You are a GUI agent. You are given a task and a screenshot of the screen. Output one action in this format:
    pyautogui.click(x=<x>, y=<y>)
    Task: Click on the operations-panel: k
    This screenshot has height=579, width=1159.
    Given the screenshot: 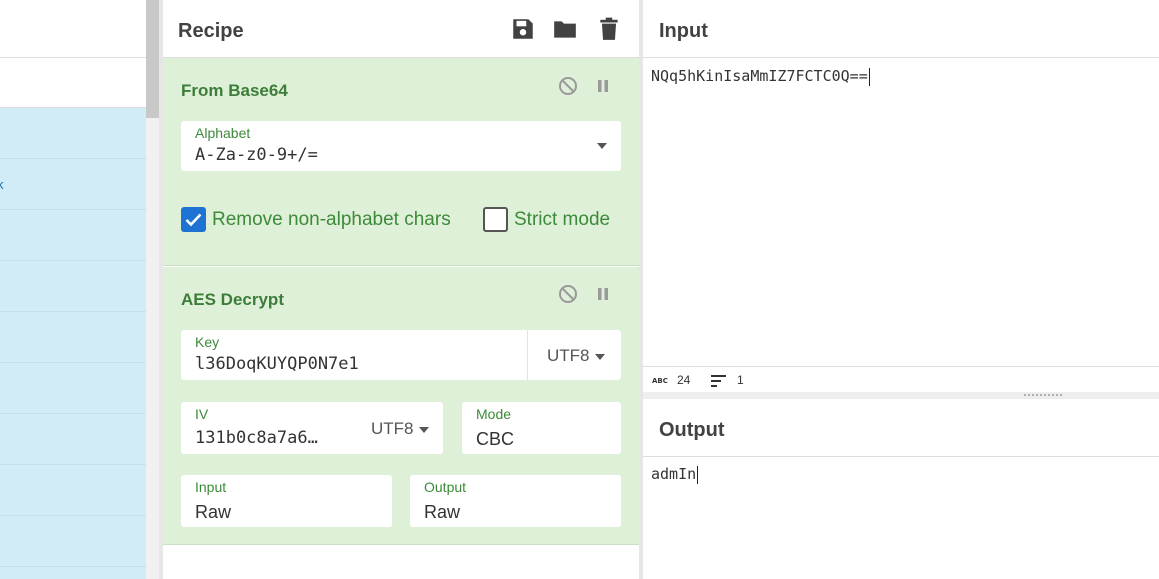 What is the action you would take?
    pyautogui.click(x=73, y=289)
    